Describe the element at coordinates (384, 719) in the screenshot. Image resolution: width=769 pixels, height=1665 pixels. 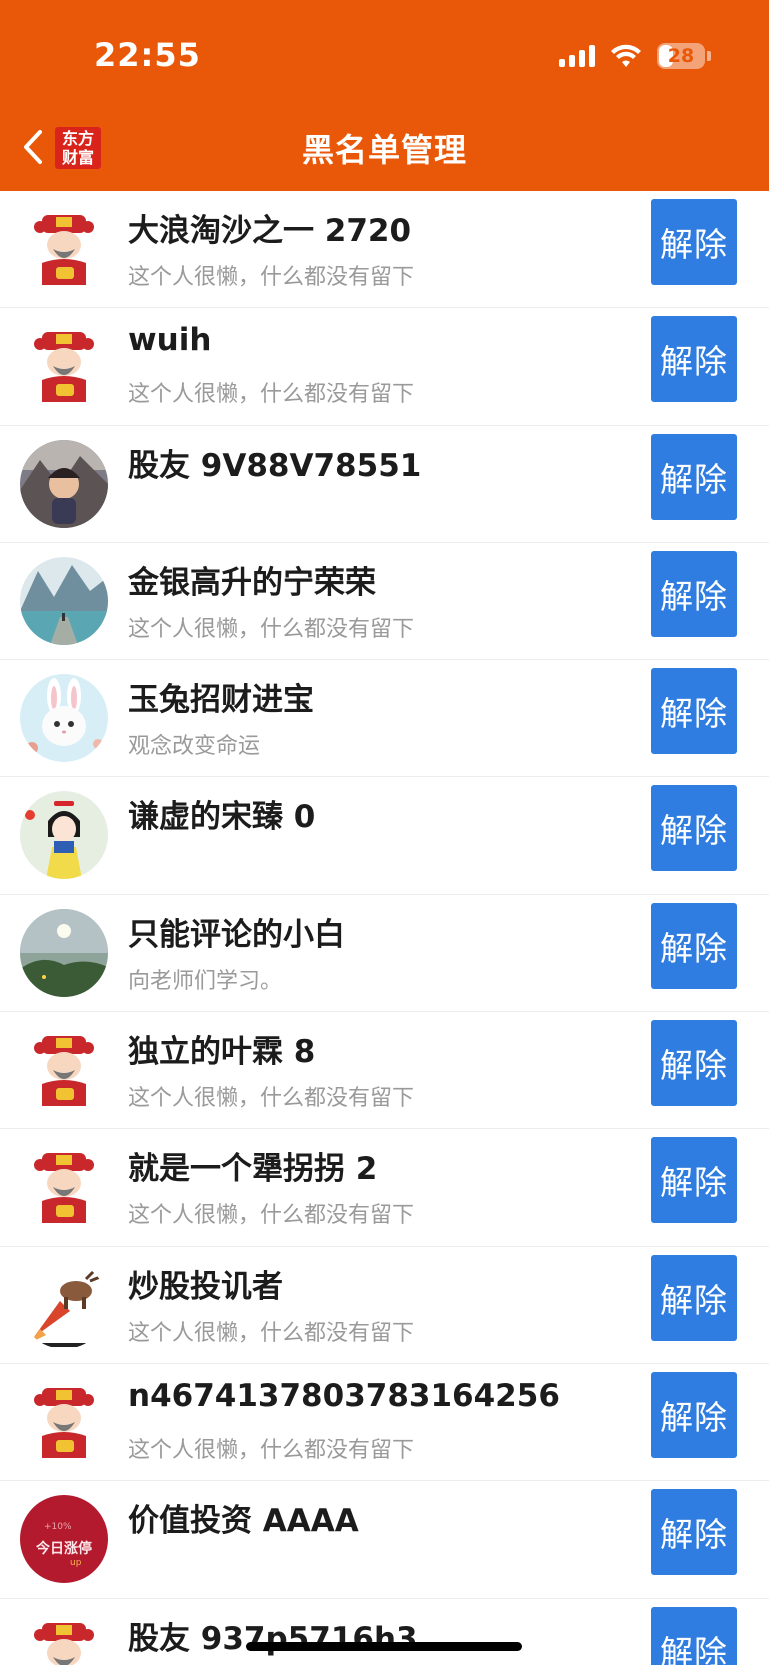
I see `blacklist-row: 玉兔招财进宝观念改变命运 解除` at that location.